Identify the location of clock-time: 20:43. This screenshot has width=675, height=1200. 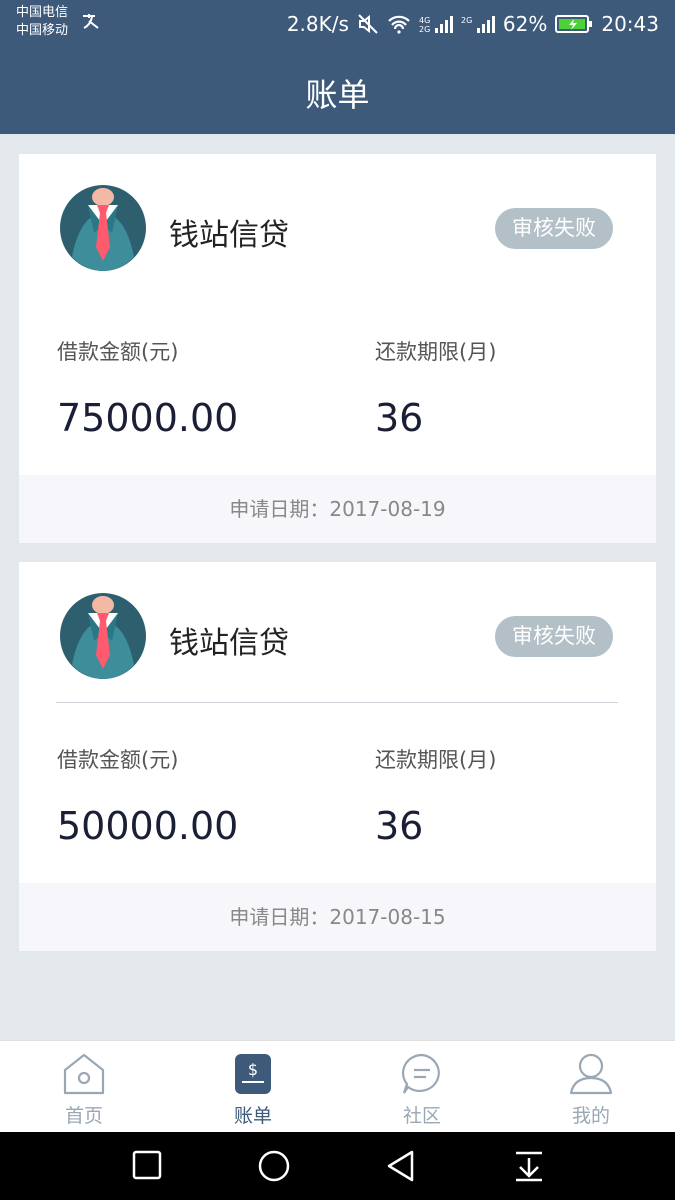
(630, 24).